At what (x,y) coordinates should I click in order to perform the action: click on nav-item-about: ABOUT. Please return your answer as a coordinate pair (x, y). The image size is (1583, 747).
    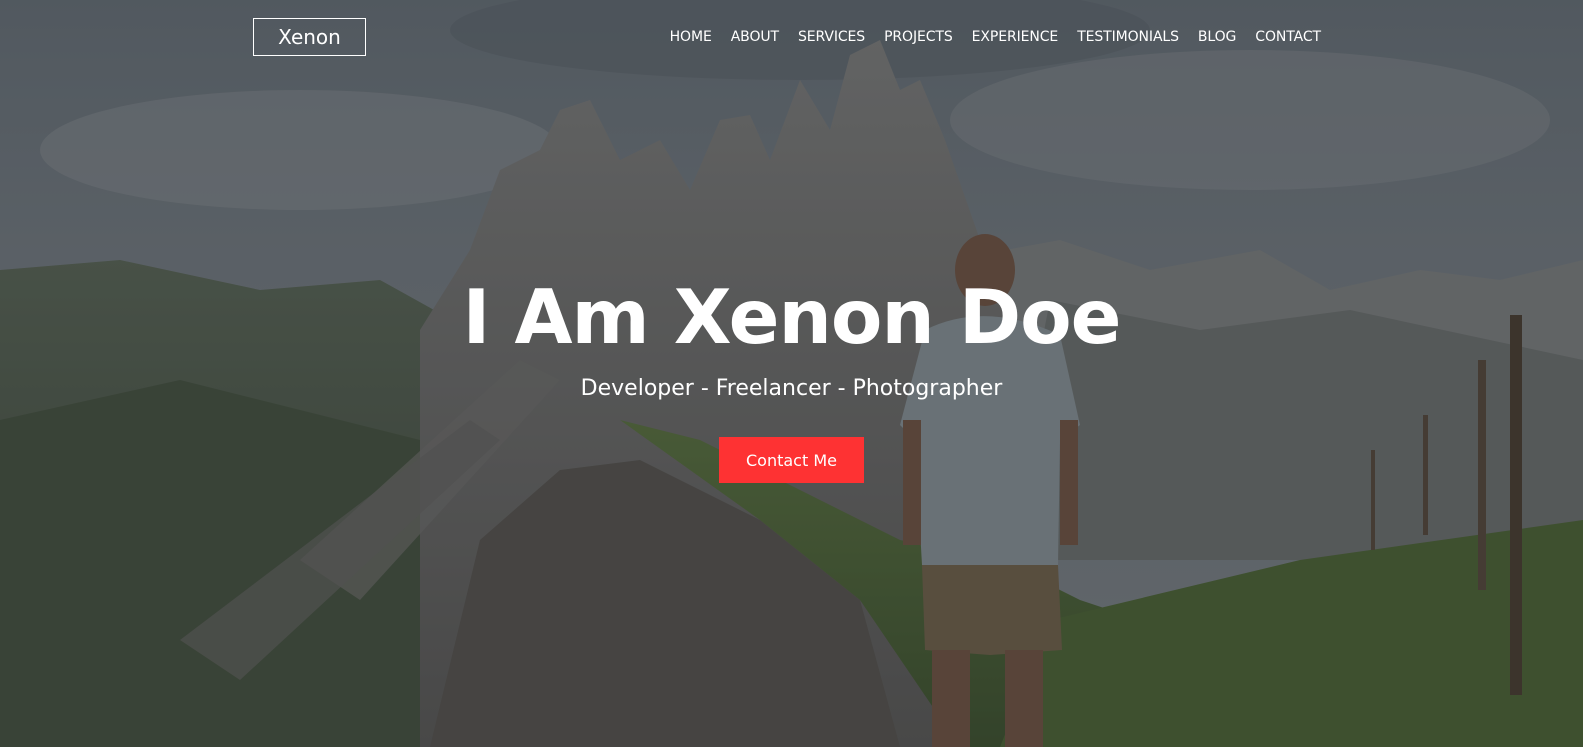
    Looking at the image, I should click on (755, 37).